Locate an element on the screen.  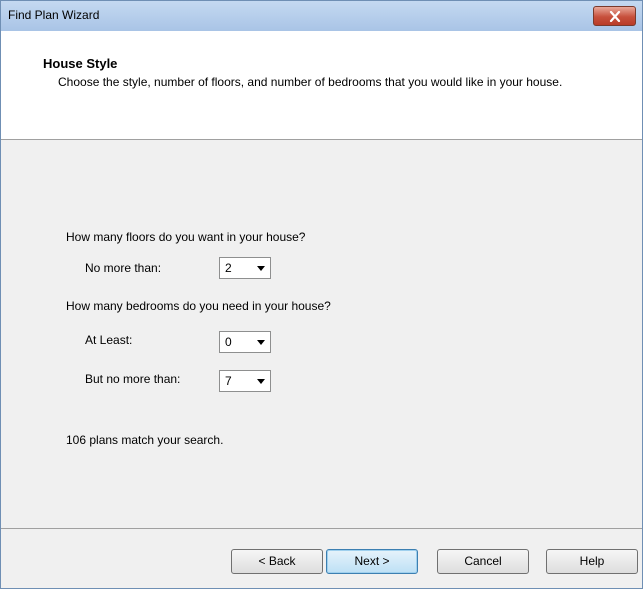
back-button: < Back is located at coordinates (277, 561).